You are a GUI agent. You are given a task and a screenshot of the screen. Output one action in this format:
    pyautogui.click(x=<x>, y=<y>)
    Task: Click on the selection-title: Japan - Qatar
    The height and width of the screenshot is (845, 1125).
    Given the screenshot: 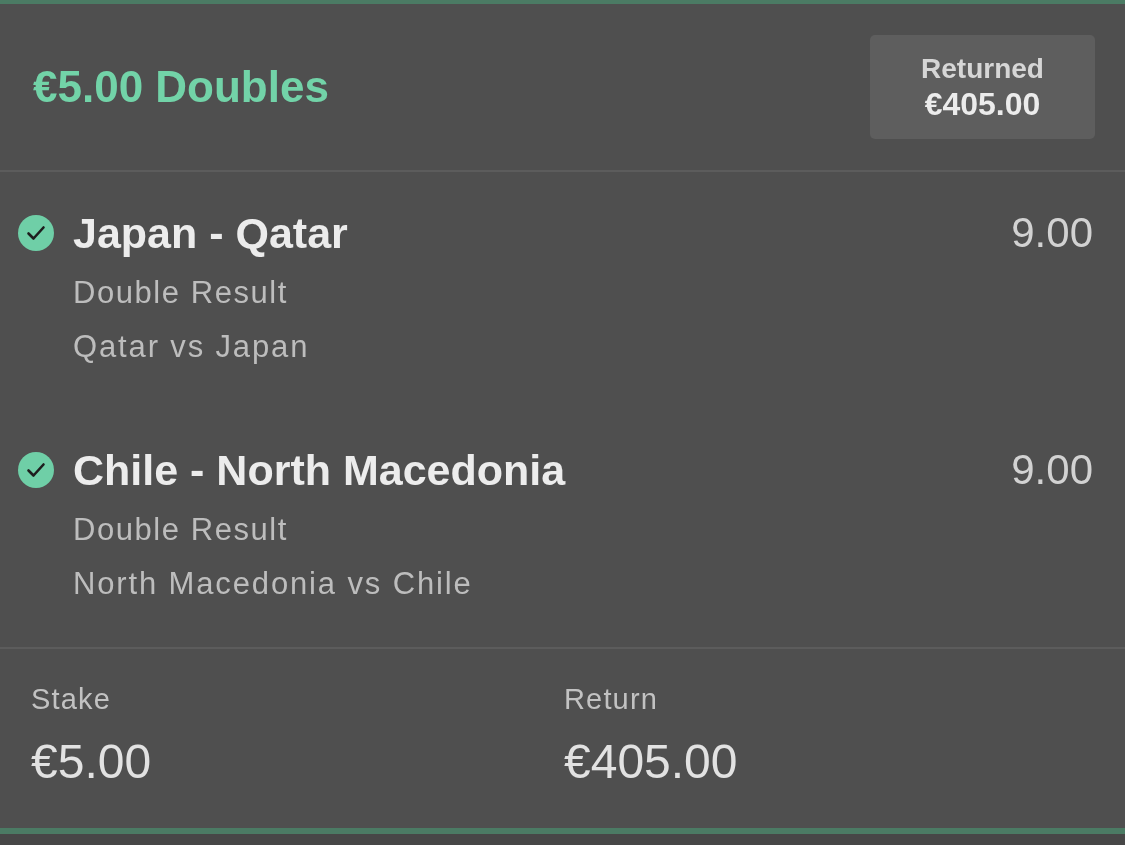 What is the action you would take?
    pyautogui.click(x=210, y=233)
    